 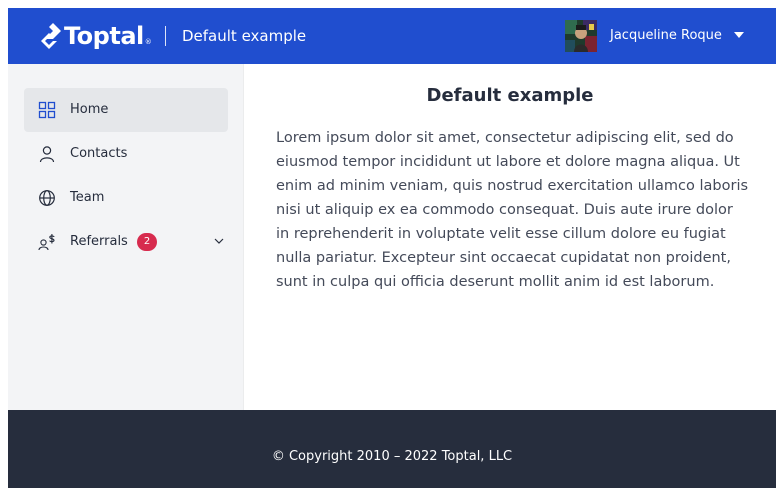 What do you see at coordinates (510, 95) in the screenshot?
I see `page-title: Default example` at bounding box center [510, 95].